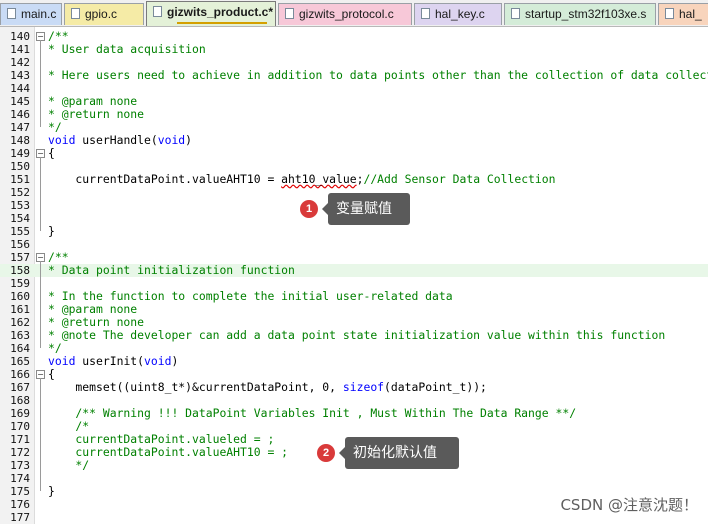 Image resolution: width=708 pixels, height=524 pixels. Describe the element at coordinates (20, 127) in the screenshot. I see `line-number: 147` at that location.